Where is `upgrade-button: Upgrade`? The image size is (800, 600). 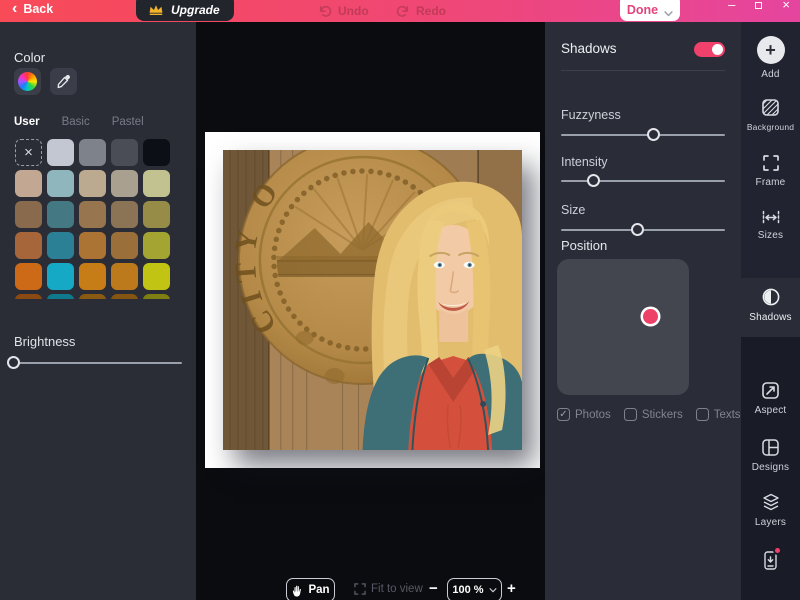
upgrade-button: Upgrade is located at coordinates (185, 10).